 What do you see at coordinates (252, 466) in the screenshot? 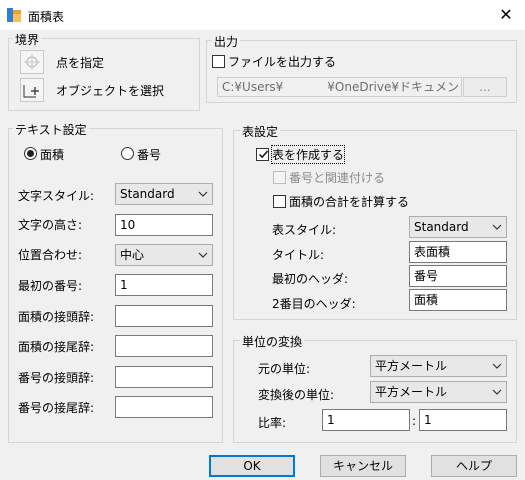
I see `ok-button: OK` at bounding box center [252, 466].